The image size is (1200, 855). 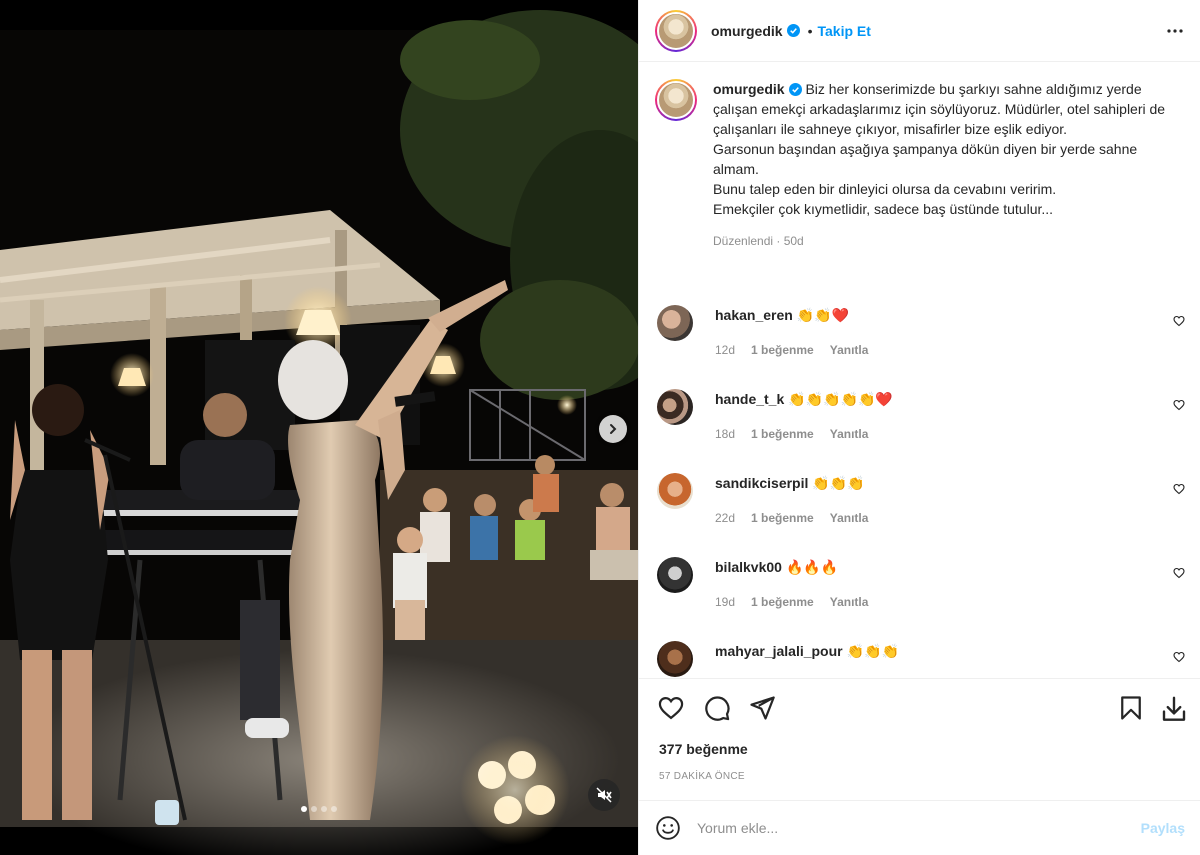 What do you see at coordinates (812, 567) in the screenshot?
I see `comment-text: 🔥🔥🔥` at bounding box center [812, 567].